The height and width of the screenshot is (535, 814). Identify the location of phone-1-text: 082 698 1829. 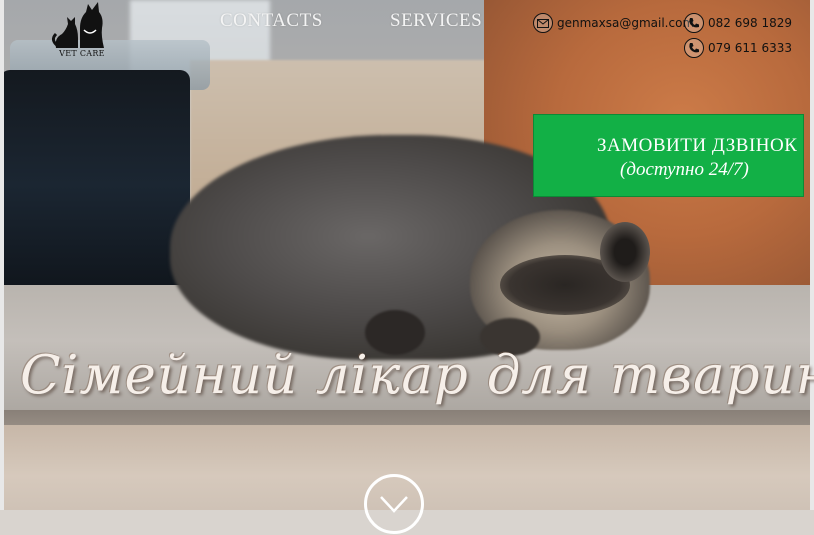
(750, 23).